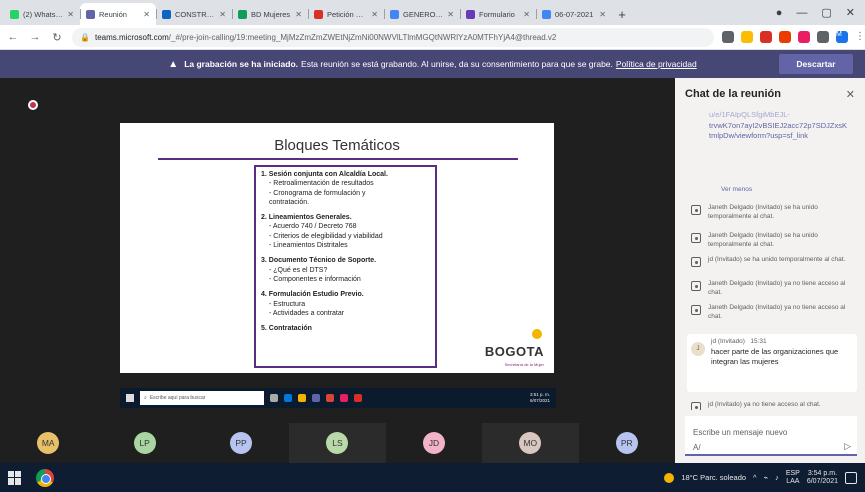 The width and height of the screenshot is (865, 492). What do you see at coordinates (749, 114) in the screenshot?
I see `form-link-faded: u/e/1FAIpQLSfgiMbEJL-` at bounding box center [749, 114].